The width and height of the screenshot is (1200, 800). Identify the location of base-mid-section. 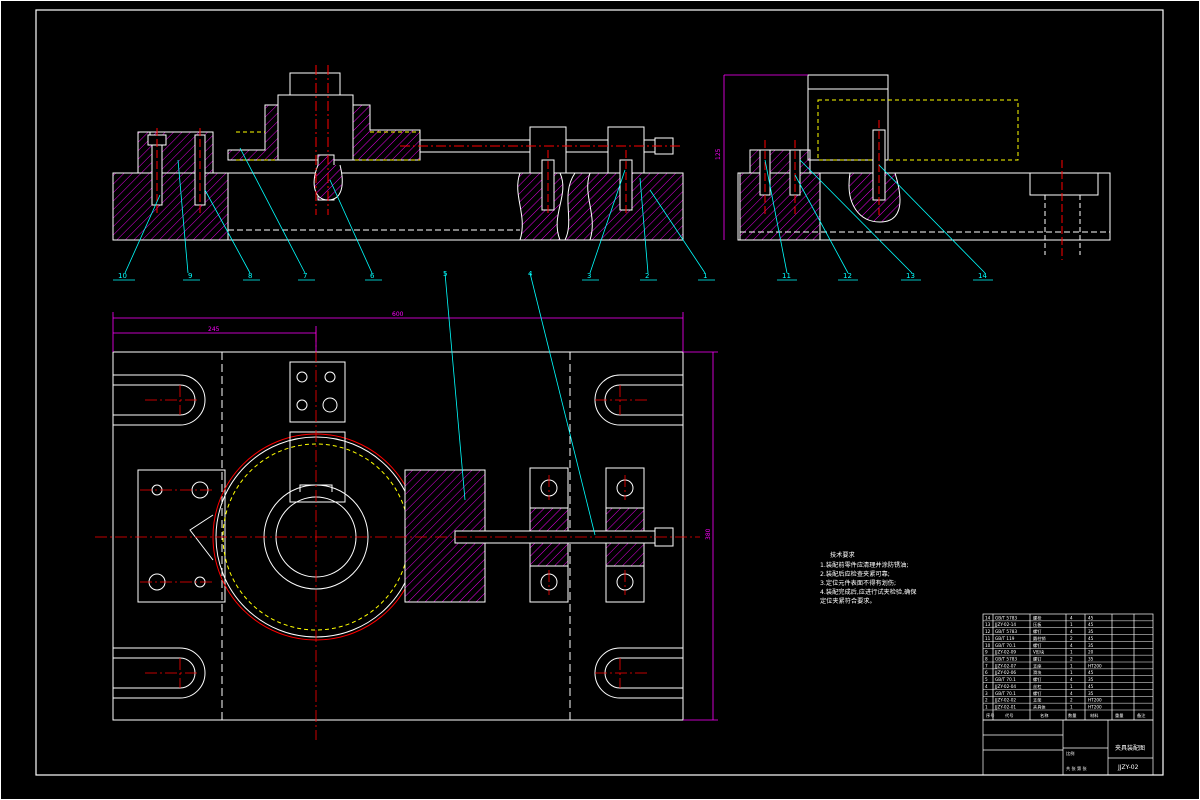
(540, 206).